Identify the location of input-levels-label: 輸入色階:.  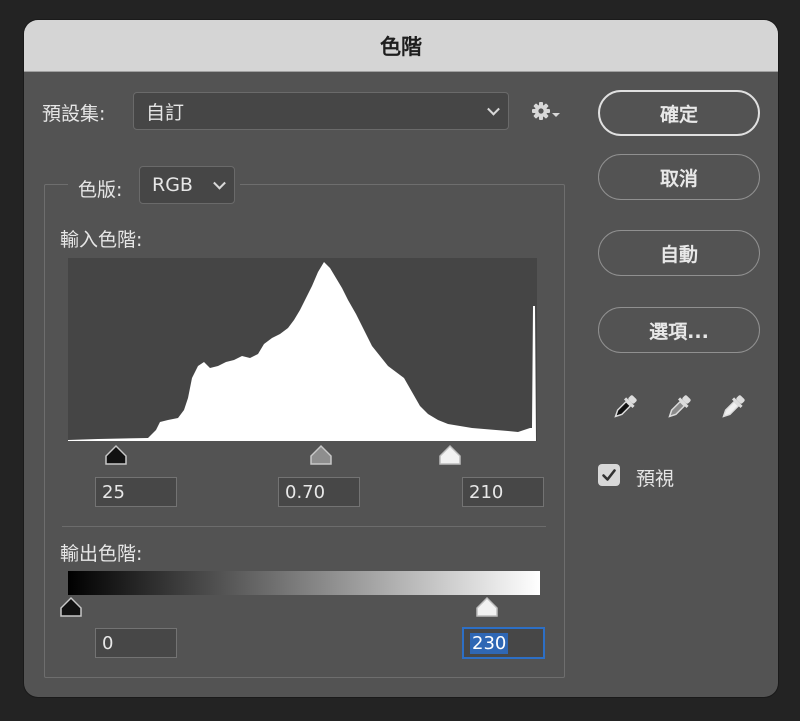
(101, 240).